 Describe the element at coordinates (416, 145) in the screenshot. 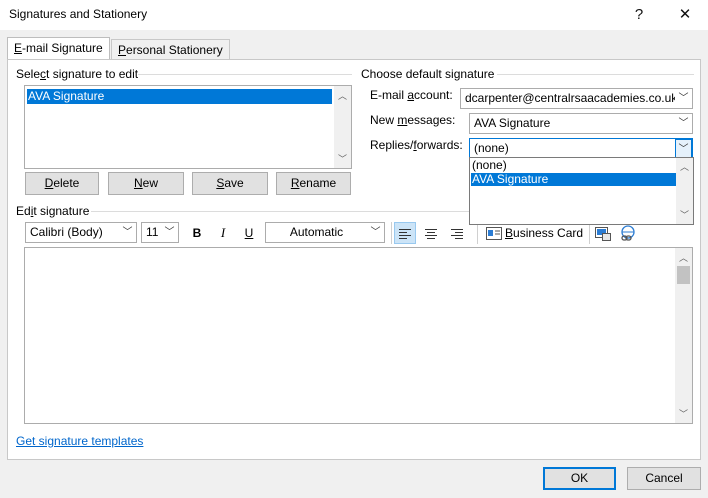

I see `replies-forwards-label: Replies/forwards:` at that location.